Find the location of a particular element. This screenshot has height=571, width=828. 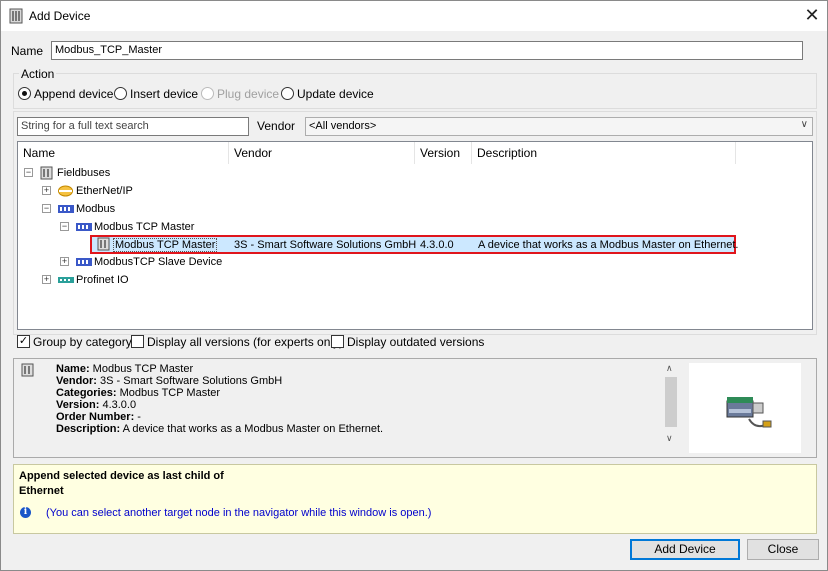

vendor-select-value: <All vendors> is located at coordinates (343, 126).